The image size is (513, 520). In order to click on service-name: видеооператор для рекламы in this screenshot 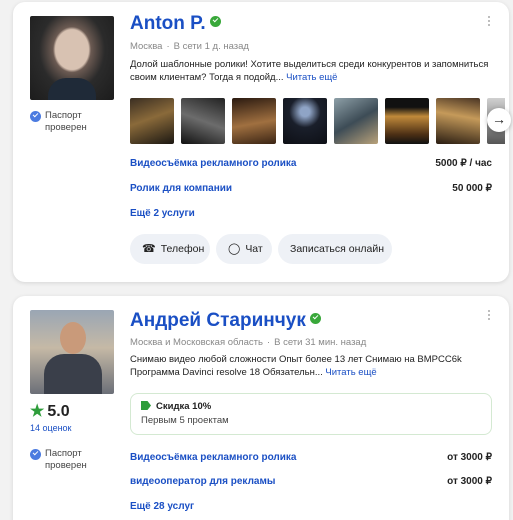, I will do `click(202, 481)`.